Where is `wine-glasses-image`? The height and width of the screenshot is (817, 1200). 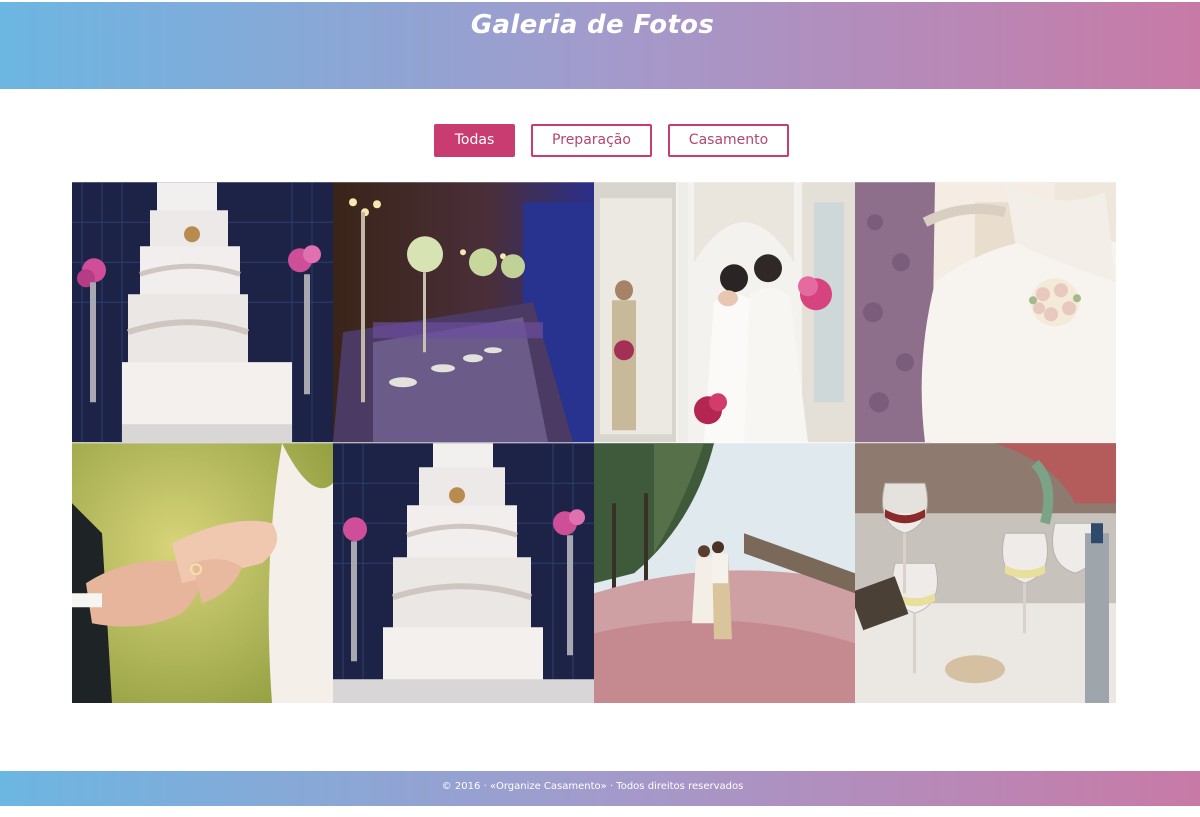 wine-glasses-image is located at coordinates (985, 572).